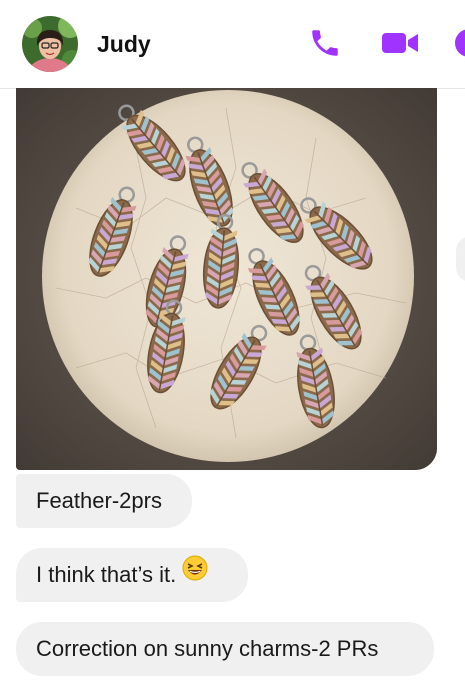  Describe the element at coordinates (400, 45) in the screenshot. I see `video-camera-icon` at that location.